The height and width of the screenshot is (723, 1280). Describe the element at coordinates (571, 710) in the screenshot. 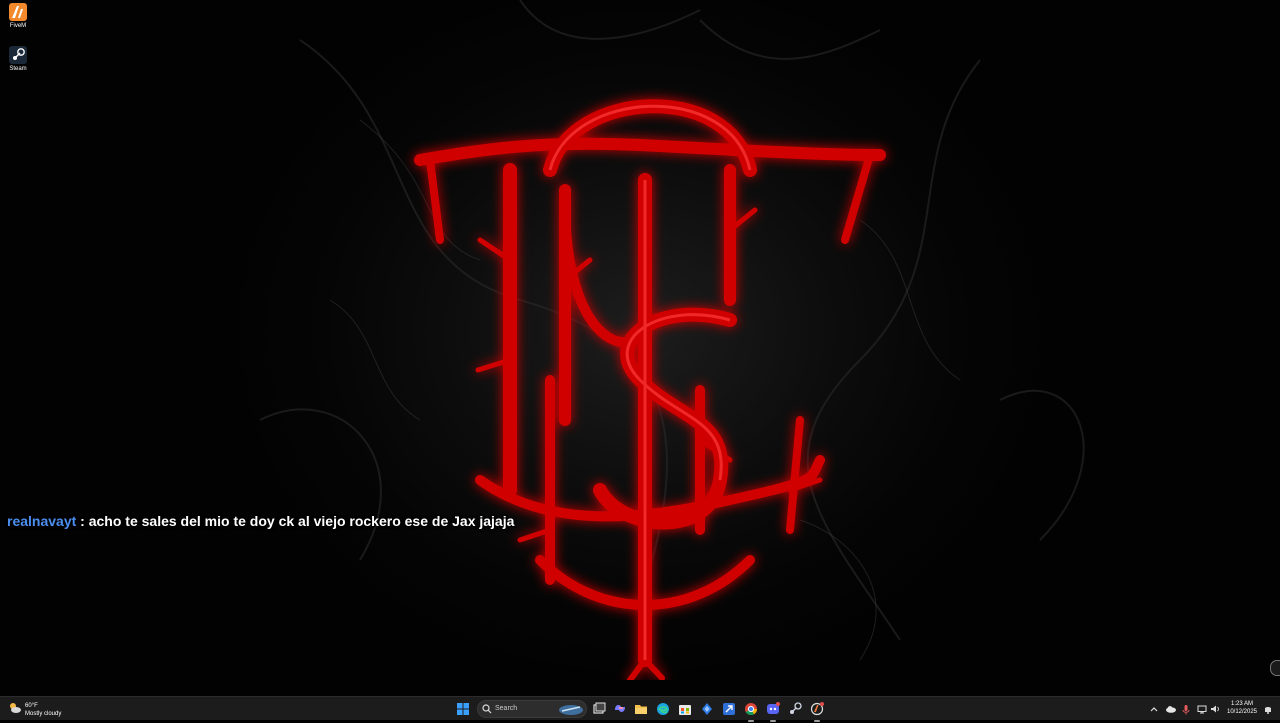

I see `search-highlight-icon` at that location.